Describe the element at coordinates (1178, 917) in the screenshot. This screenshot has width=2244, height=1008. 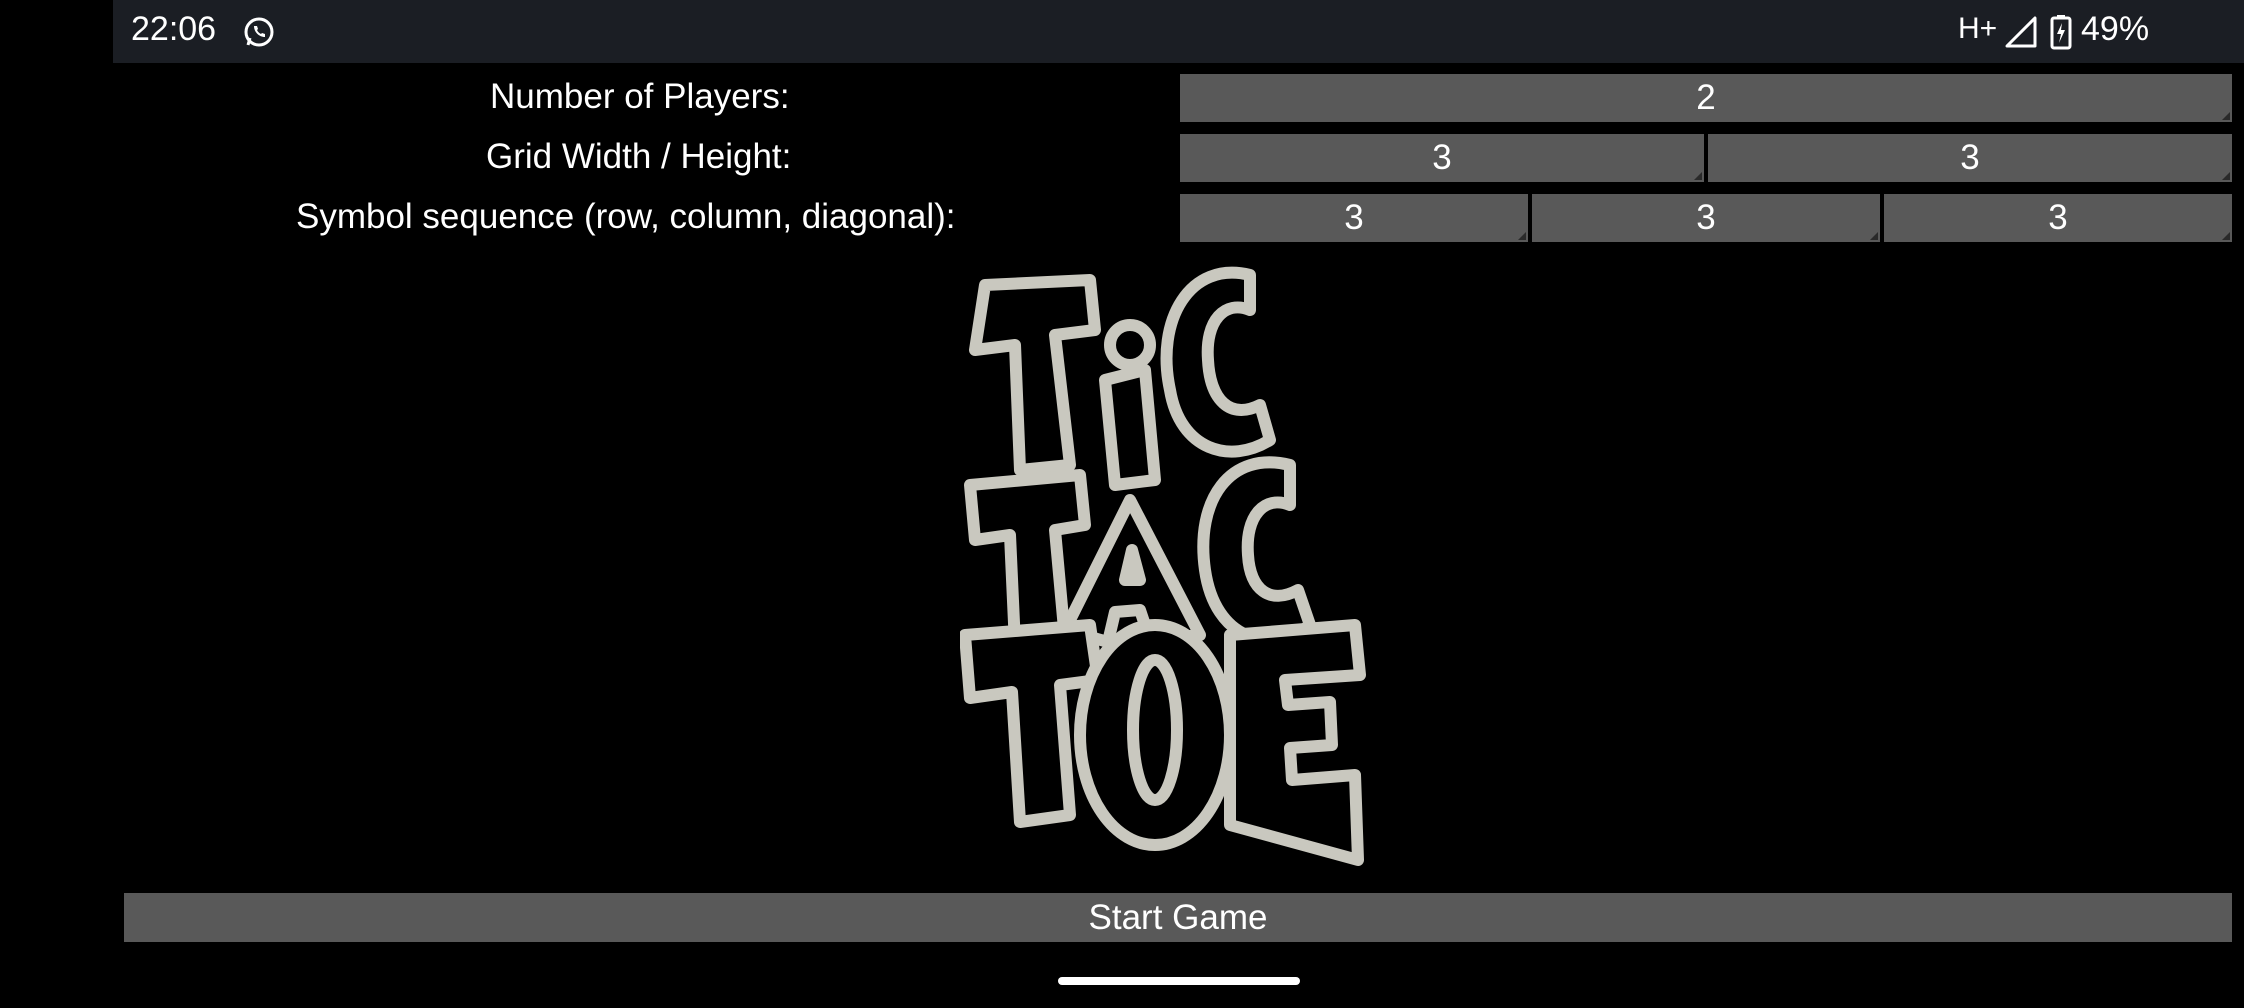
I see `start-game-button: Start Game` at that location.